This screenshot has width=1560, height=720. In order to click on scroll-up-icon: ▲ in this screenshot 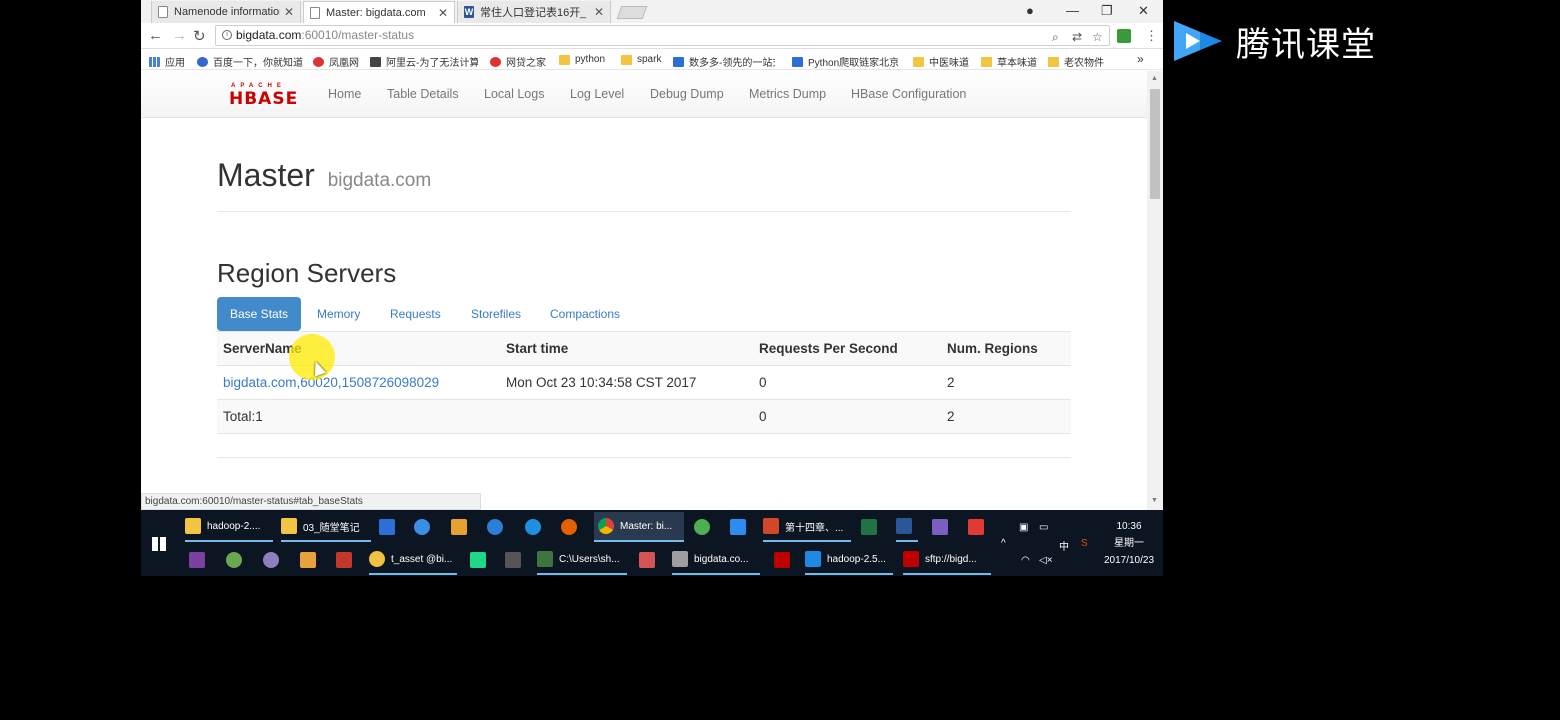, I will do `click(1154, 78)`.